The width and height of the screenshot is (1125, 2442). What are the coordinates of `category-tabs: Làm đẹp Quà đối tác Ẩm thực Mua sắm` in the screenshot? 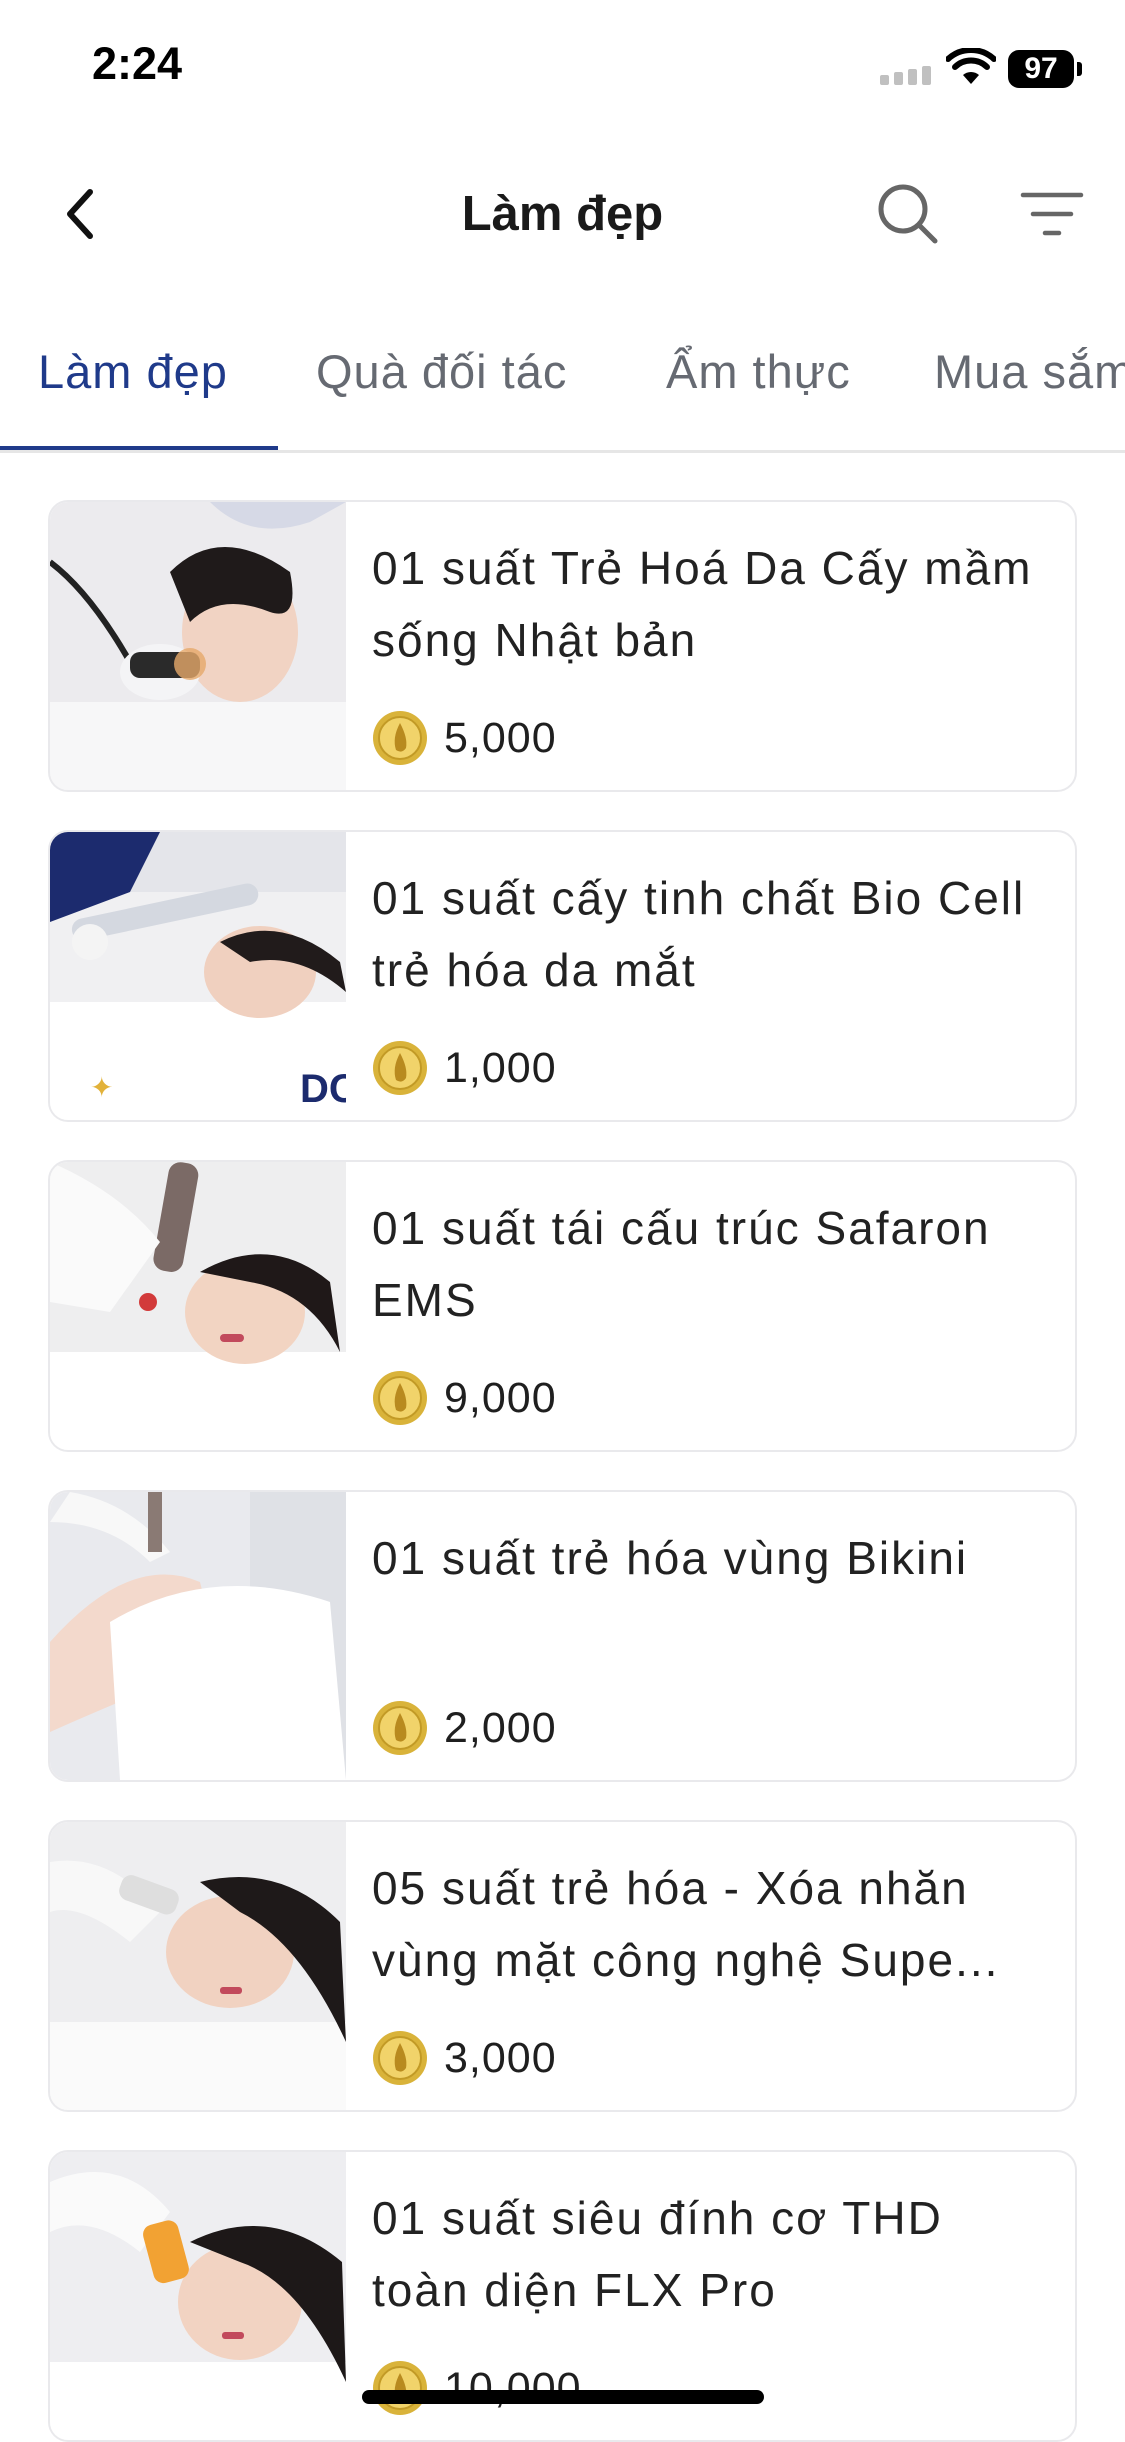 It's located at (562, 391).